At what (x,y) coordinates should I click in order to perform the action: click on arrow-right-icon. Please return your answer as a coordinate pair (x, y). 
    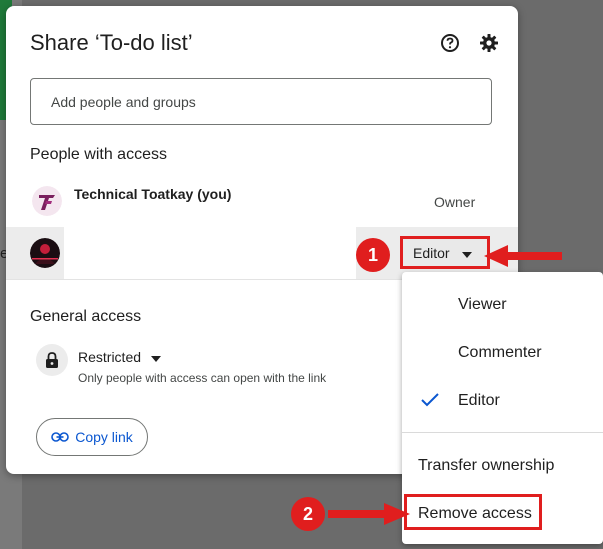
    Looking at the image, I should click on (369, 514).